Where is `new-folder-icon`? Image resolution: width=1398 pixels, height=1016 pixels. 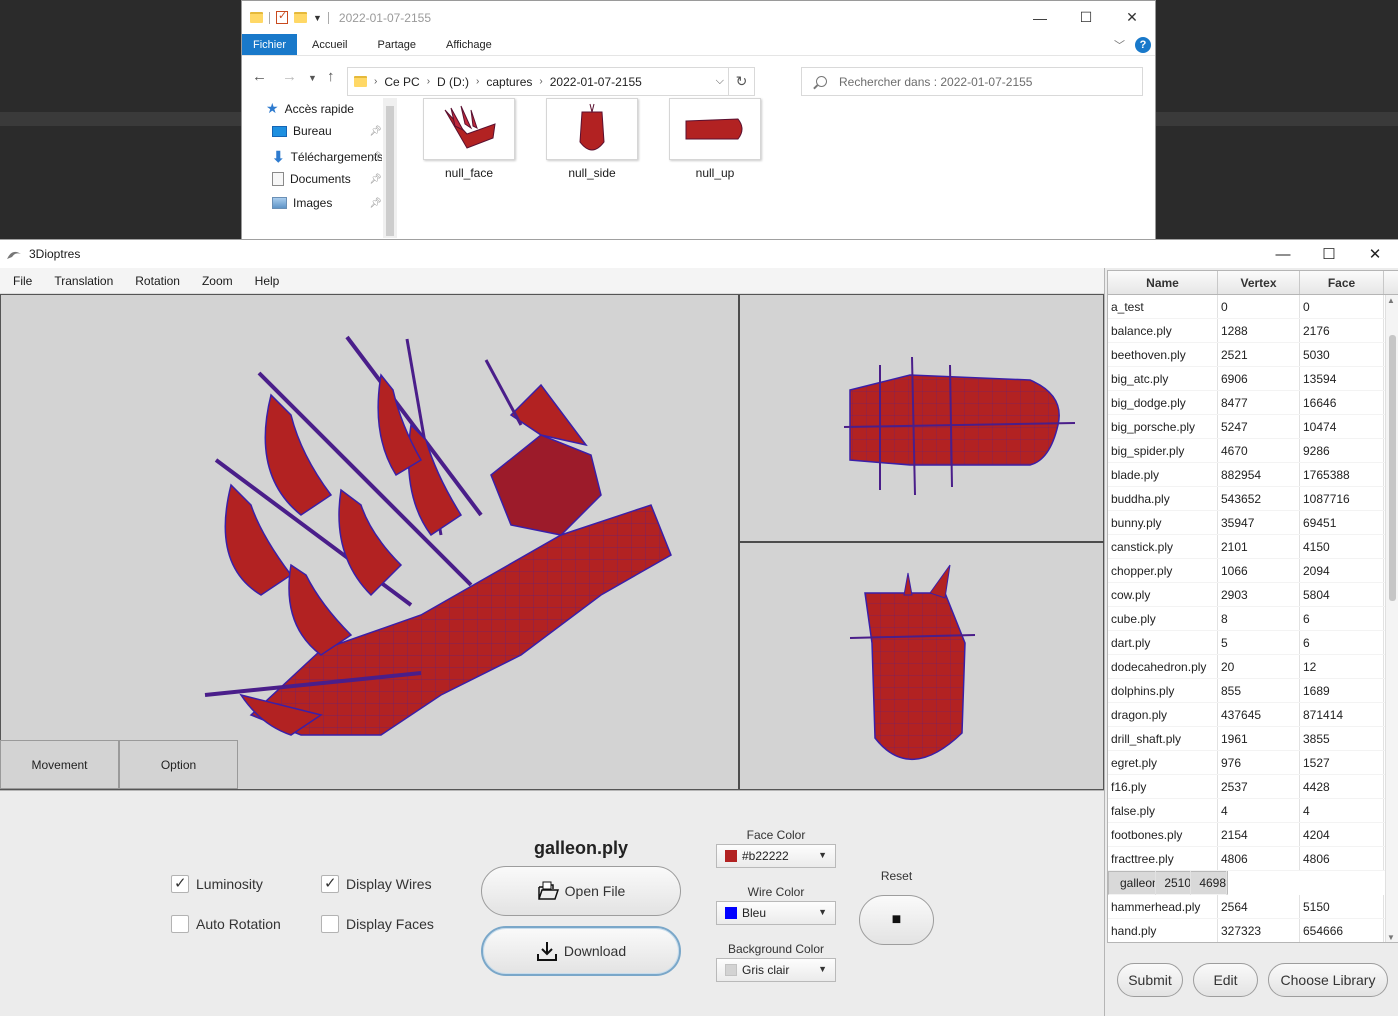
new-folder-icon is located at coordinates (300, 17).